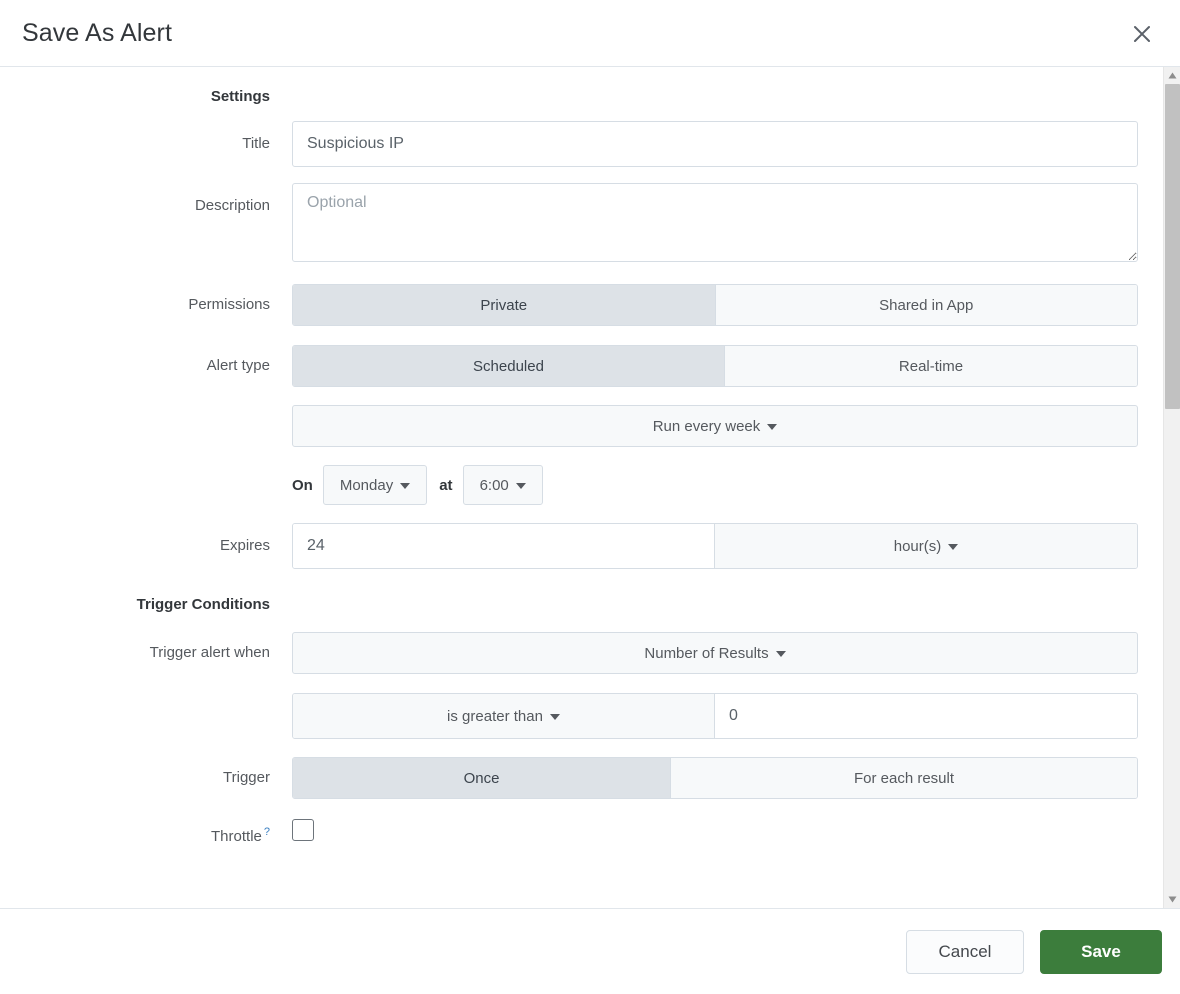 Image resolution: width=1180 pixels, height=994 pixels. I want to click on schedule-time-value: 6:00, so click(494, 485).